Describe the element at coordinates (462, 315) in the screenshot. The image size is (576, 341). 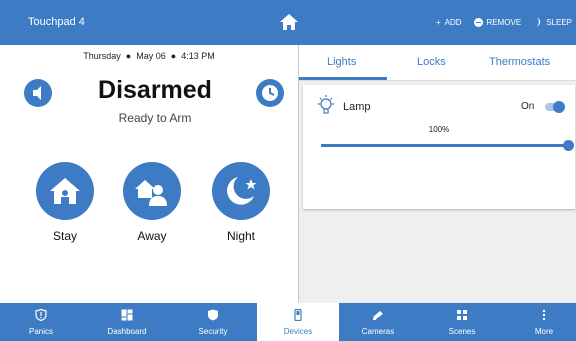
I see `scenes-icon` at that location.